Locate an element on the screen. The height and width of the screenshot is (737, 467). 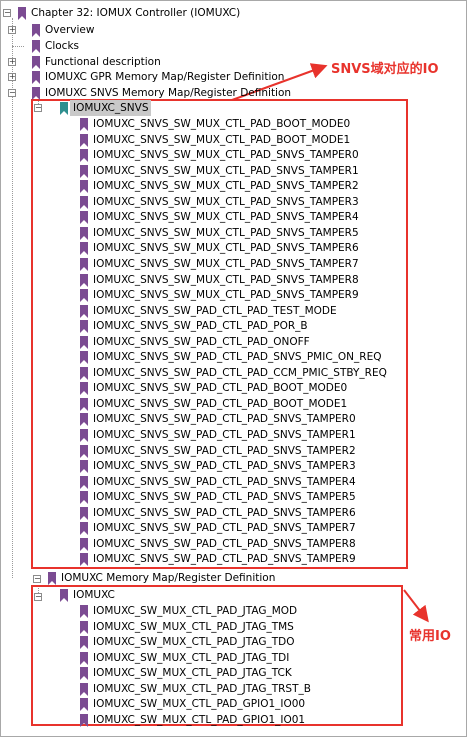
bookmark-snvs-item-14: IOMUXC_SNVS_SW_PAD_CTL_PAD_ONOFF is located at coordinates (195, 342).